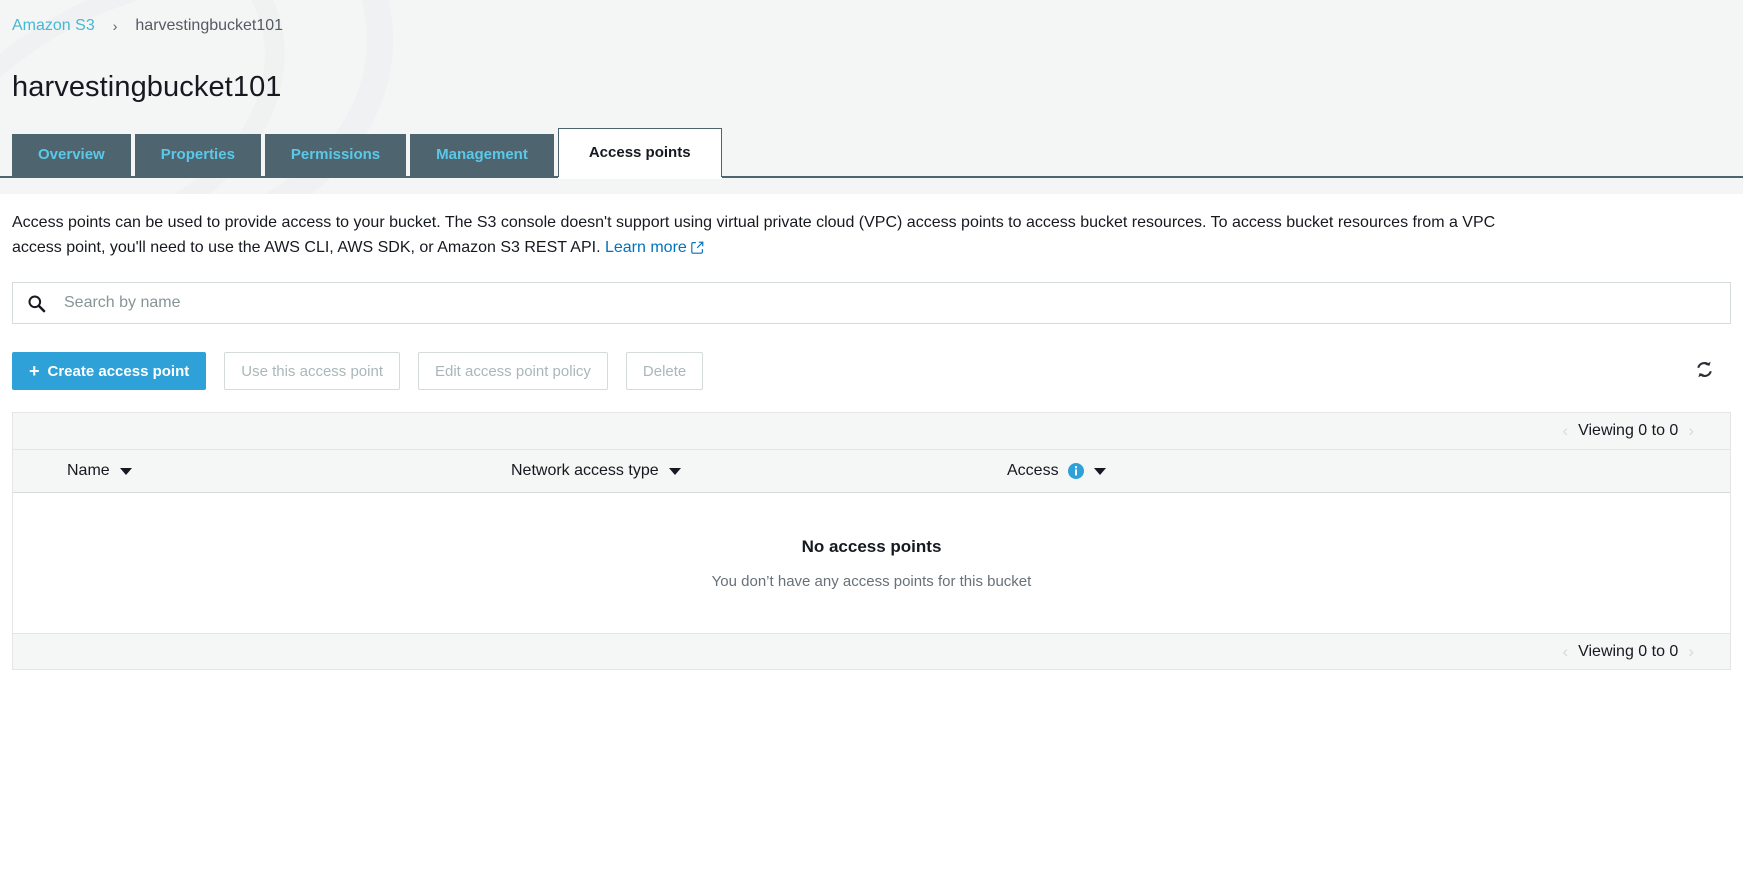  I want to click on tab-permissions: Permissions, so click(335, 155).